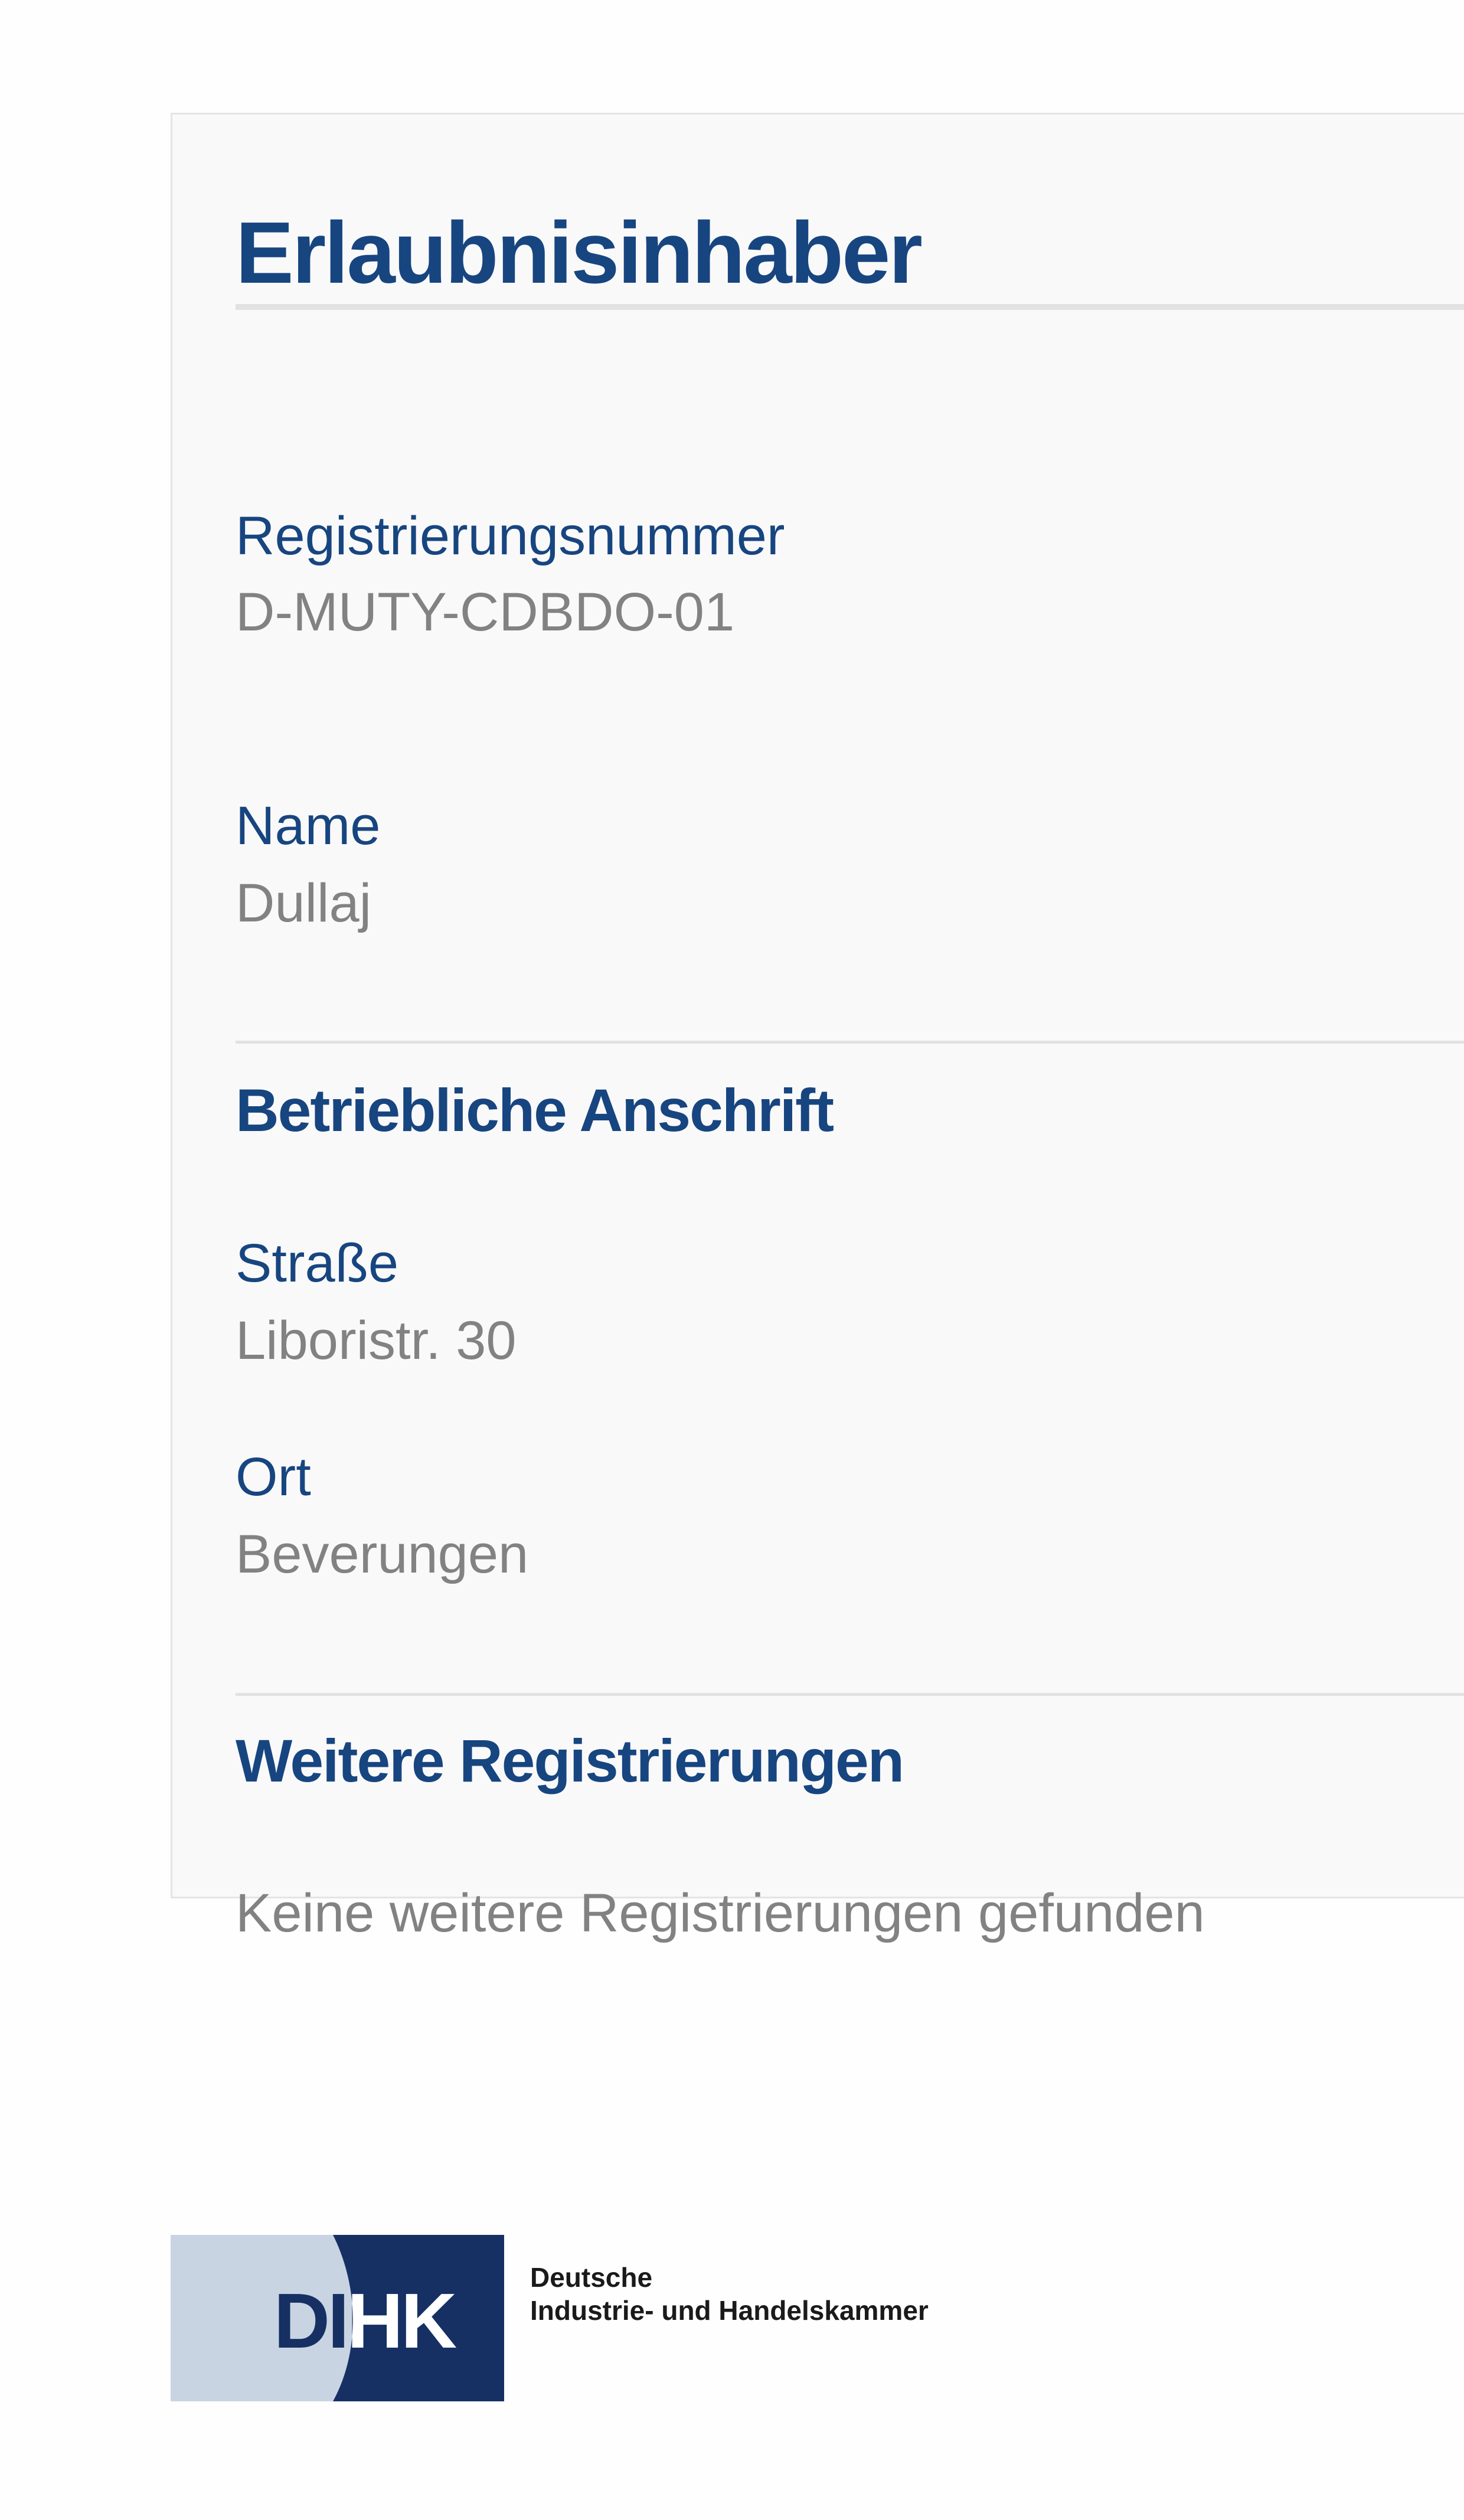  What do you see at coordinates (720, 1913) in the screenshot?
I see `no-registrations-message: Keine weitere Registrierungen gefunden` at bounding box center [720, 1913].